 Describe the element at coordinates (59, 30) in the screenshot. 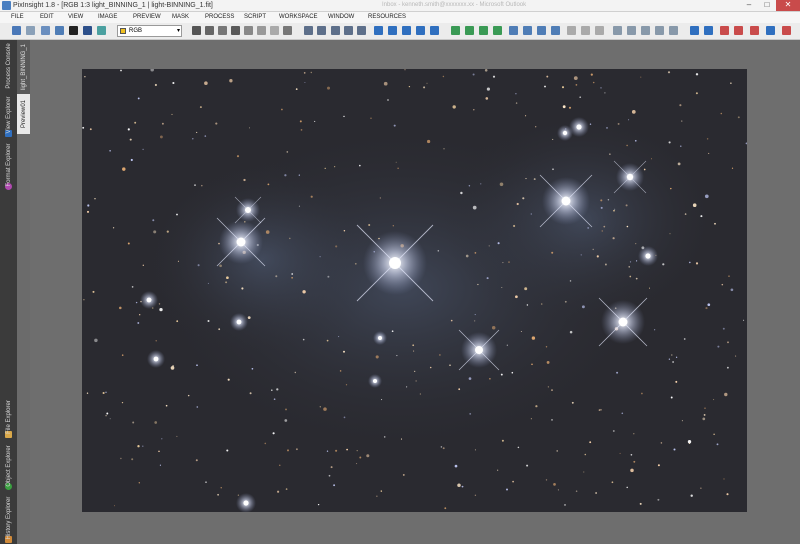

I see `open-icon` at that location.